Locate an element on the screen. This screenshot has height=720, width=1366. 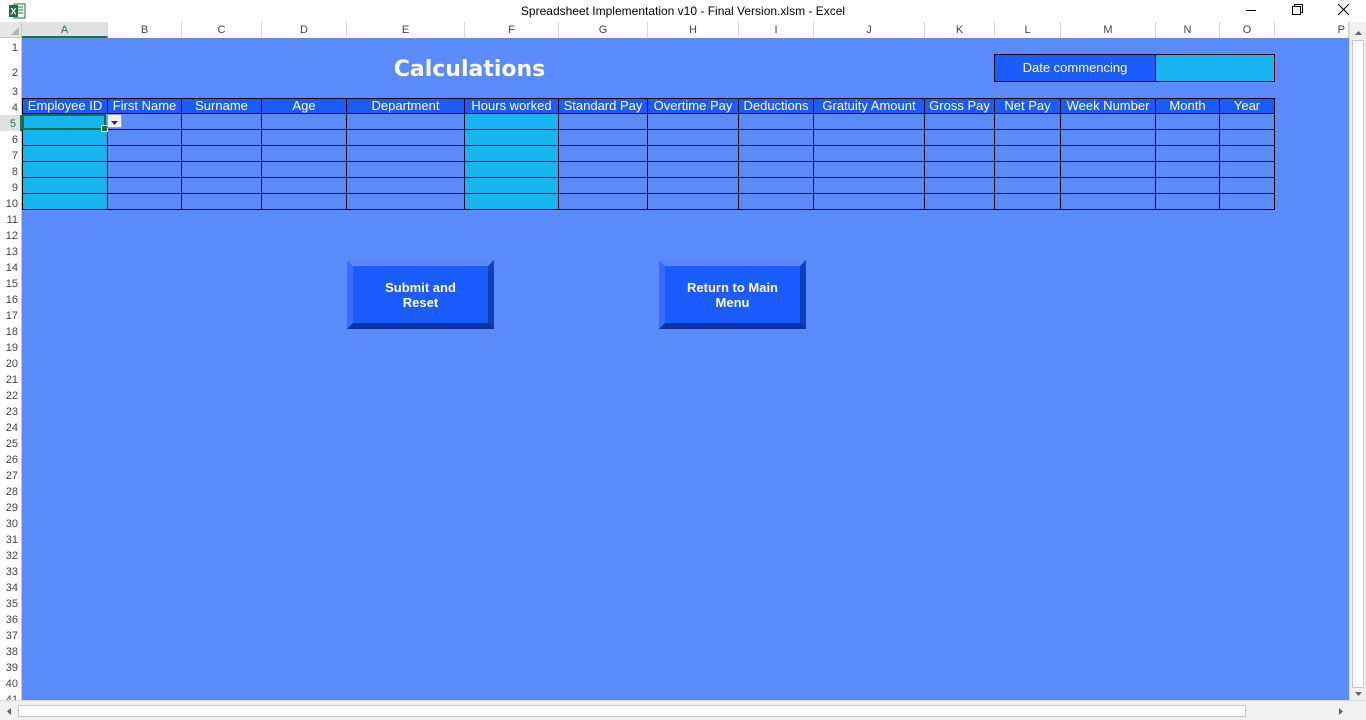
row-header: 8 is located at coordinates (11, 171).